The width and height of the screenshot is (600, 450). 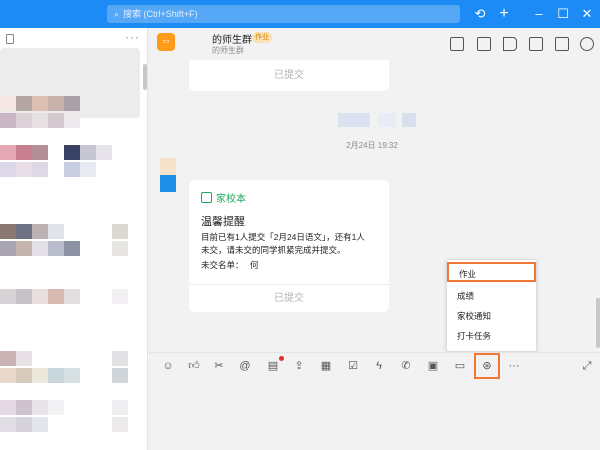 I want to click on title-bar: ⌕ 搜索 (Ctrl+Shift+F) ⟲ + – ☐ ✕, so click(x=300, y=14).